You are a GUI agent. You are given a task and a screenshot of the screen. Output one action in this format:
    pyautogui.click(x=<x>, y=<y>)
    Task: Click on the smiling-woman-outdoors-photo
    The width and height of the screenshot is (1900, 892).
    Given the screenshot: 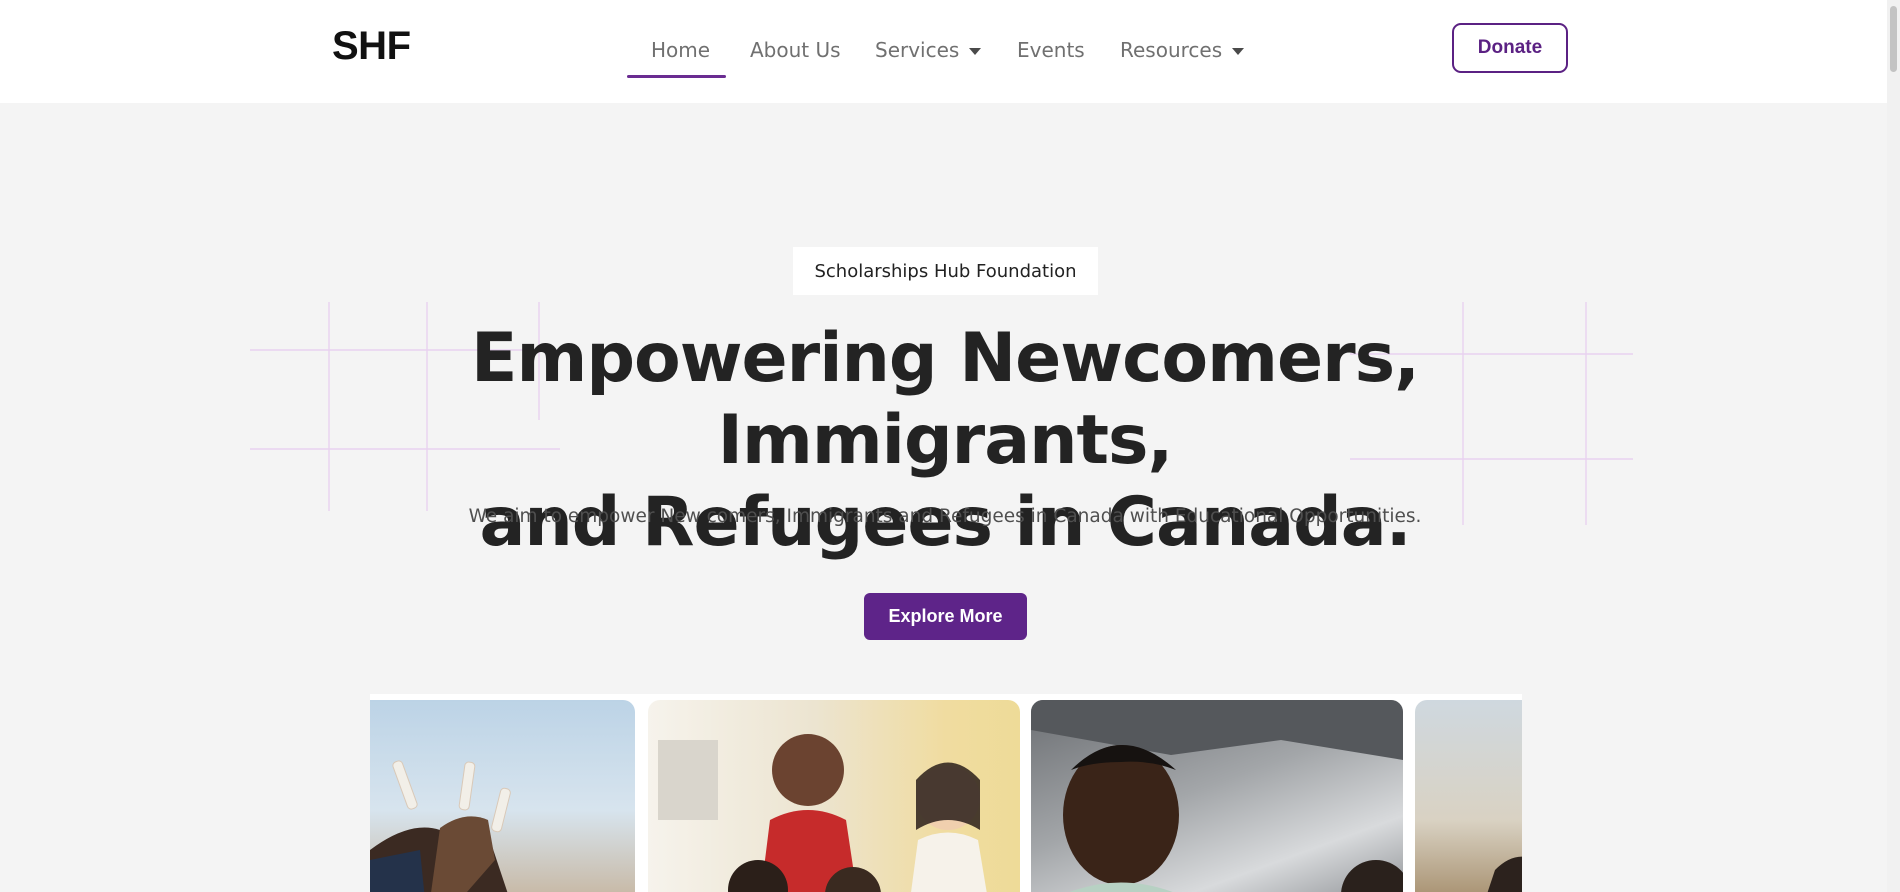 What is the action you would take?
    pyautogui.click(x=1217, y=796)
    